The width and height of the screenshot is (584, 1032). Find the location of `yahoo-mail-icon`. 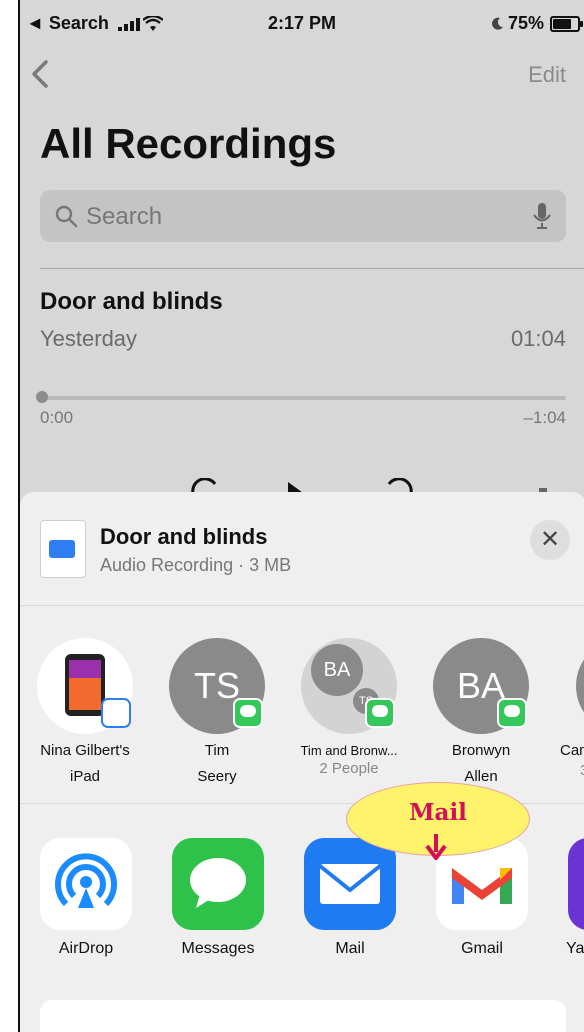

yahoo-mail-icon is located at coordinates (576, 884).